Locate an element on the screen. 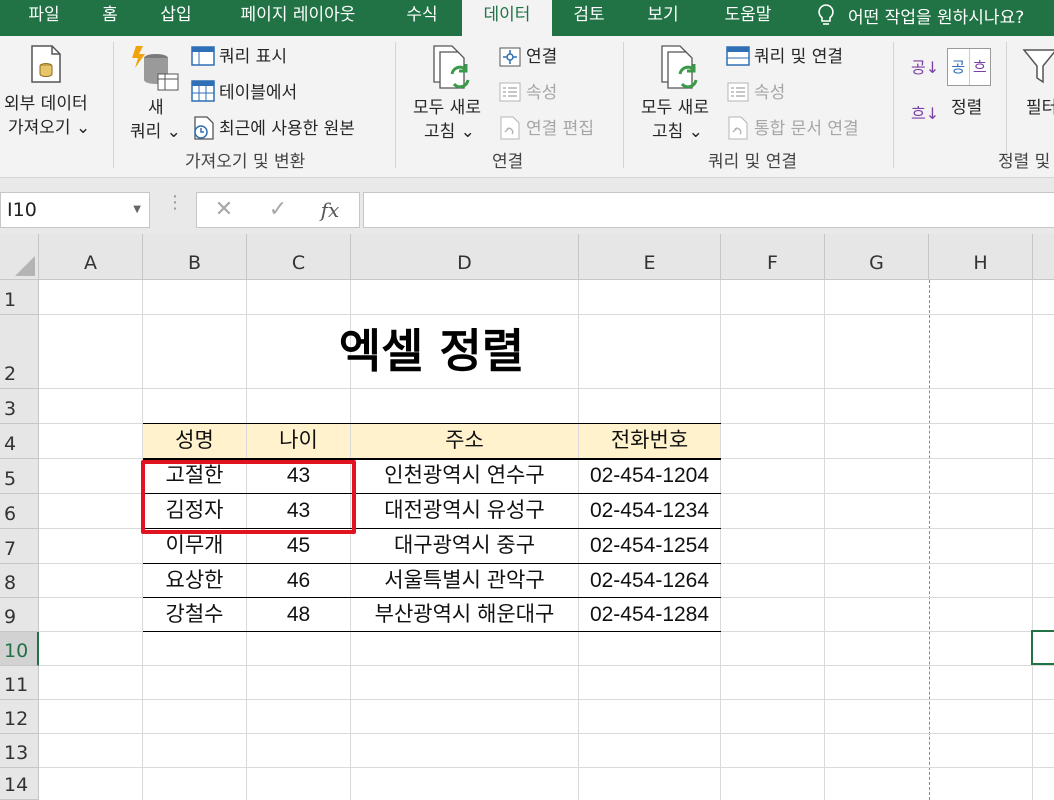 The image size is (1054, 800). workbook-links-icon is located at coordinates (738, 128).